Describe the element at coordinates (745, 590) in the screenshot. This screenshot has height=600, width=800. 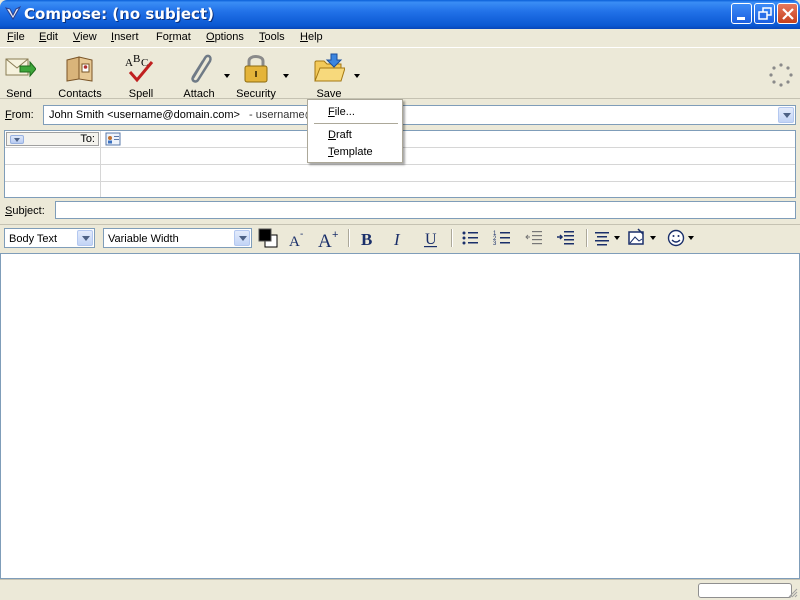
I see `status-progress-panel` at that location.